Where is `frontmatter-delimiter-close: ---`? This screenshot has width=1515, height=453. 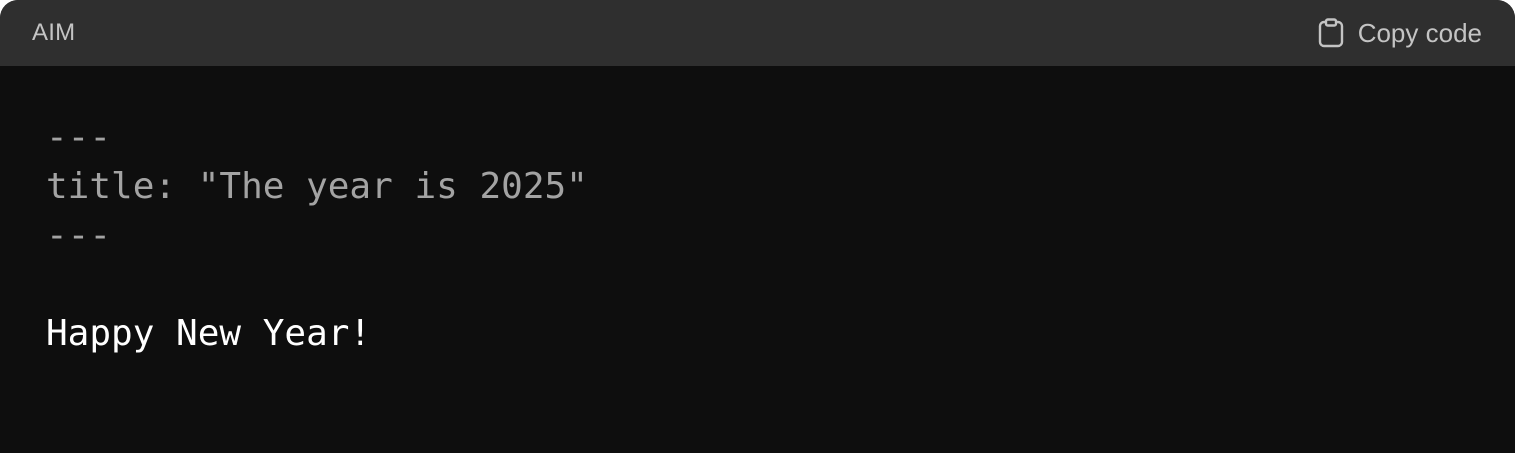
frontmatter-delimiter-close: --- is located at coordinates (79, 235).